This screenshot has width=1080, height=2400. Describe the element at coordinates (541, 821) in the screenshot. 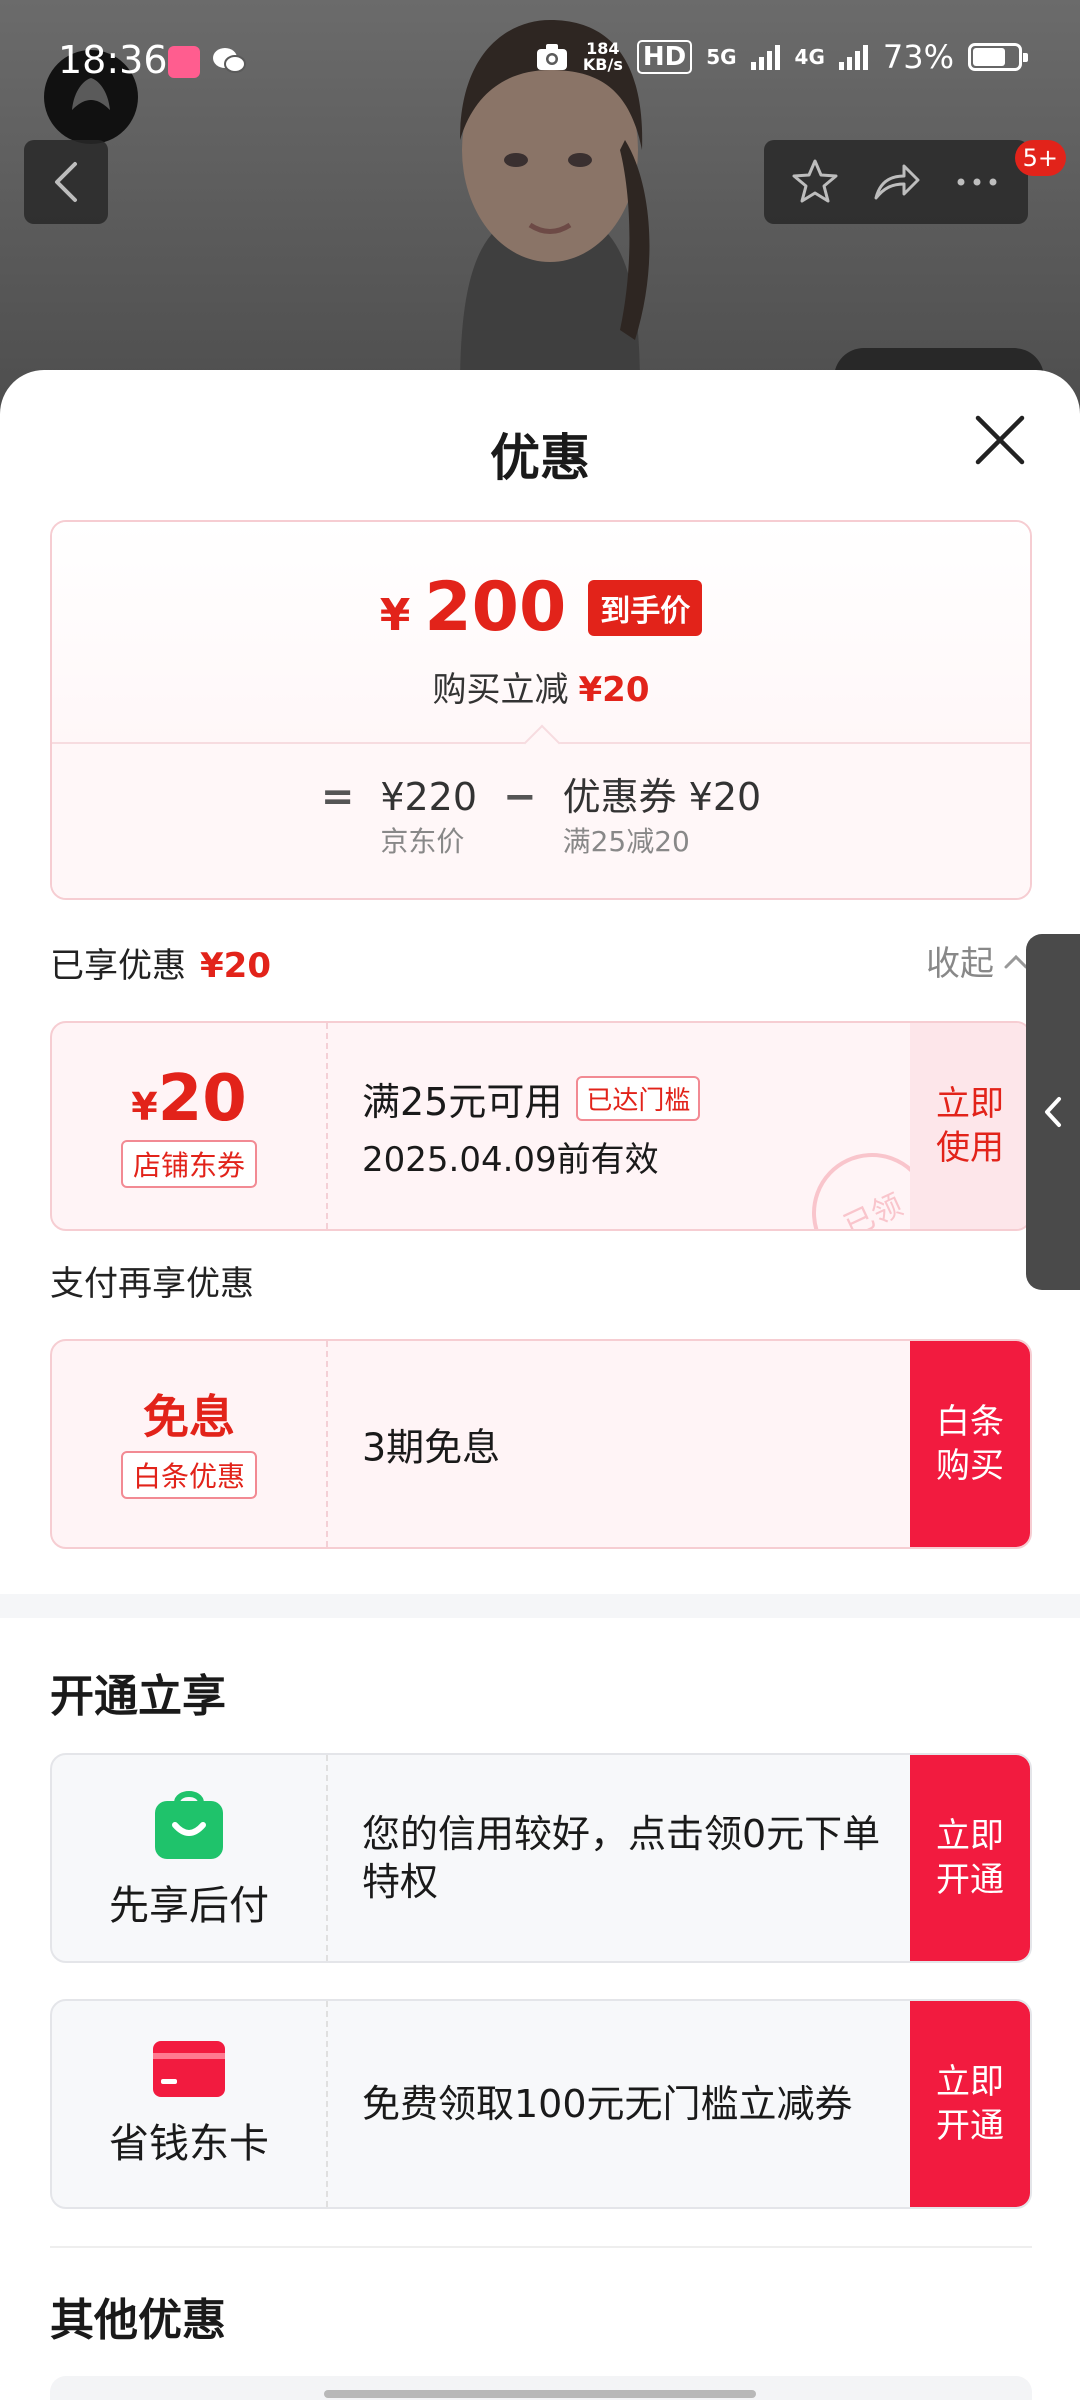

I see `price-calculation: = ¥220 京东价 − 优惠券 ¥20 满25减20` at that location.